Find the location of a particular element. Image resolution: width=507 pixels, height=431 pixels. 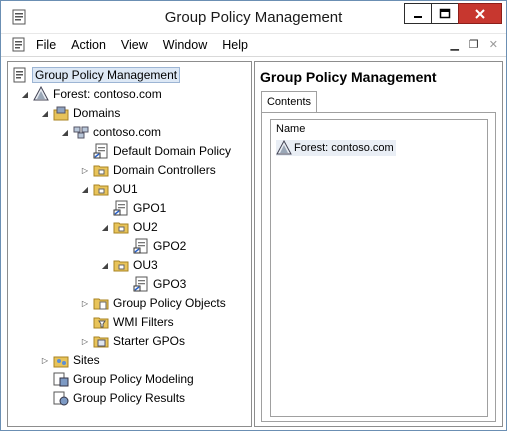

tree-item-contoso-domain: ◢ contoso.com is located at coordinates (110, 132).